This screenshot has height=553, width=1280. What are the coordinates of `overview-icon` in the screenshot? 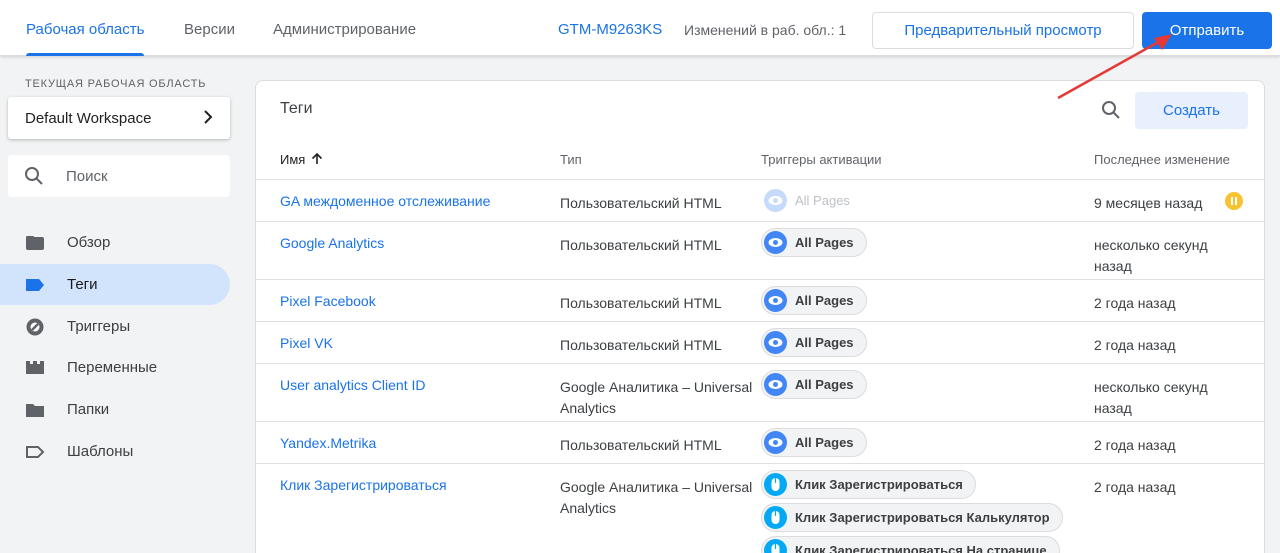 It's located at (35, 243).